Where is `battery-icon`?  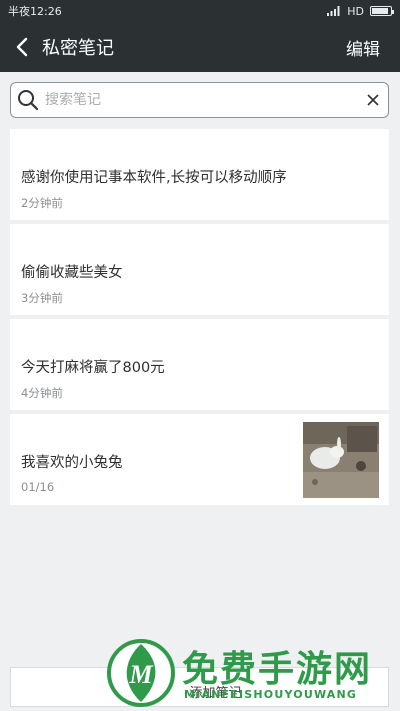
battery-icon is located at coordinates (382, 11).